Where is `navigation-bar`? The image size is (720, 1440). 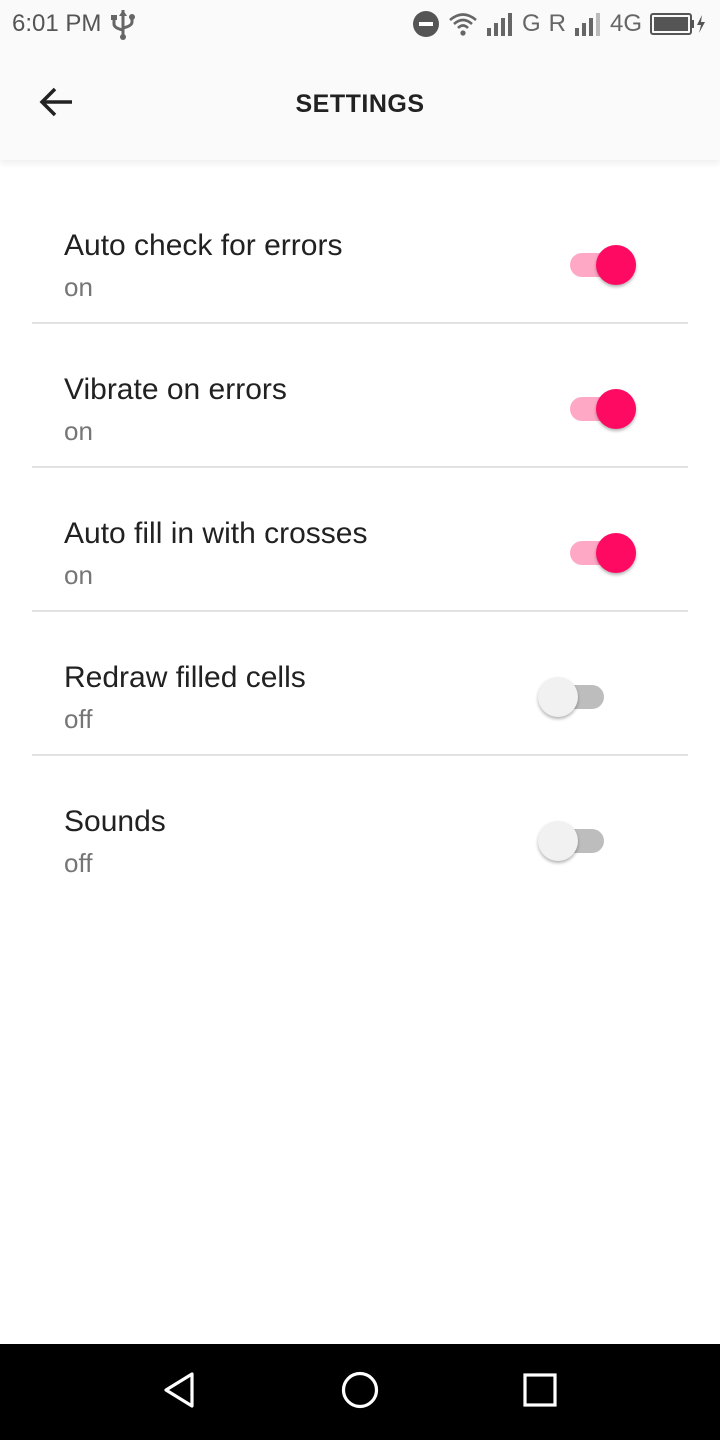 navigation-bar is located at coordinates (360, 1392).